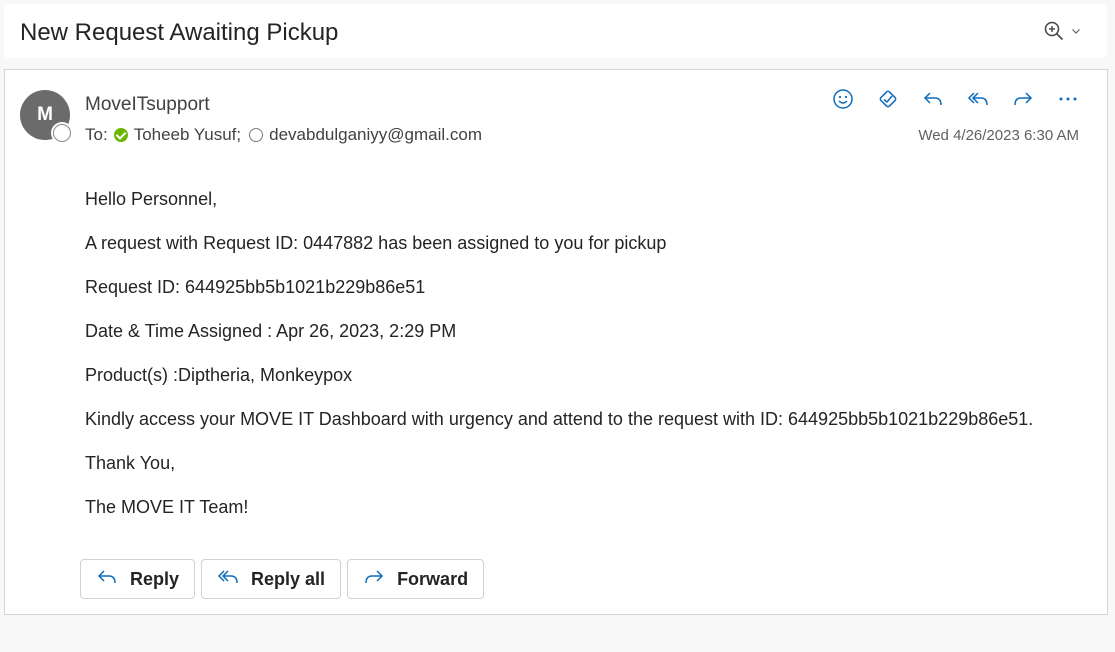 The width and height of the screenshot is (1115, 652). I want to click on zoom-button, so click(1062, 31).